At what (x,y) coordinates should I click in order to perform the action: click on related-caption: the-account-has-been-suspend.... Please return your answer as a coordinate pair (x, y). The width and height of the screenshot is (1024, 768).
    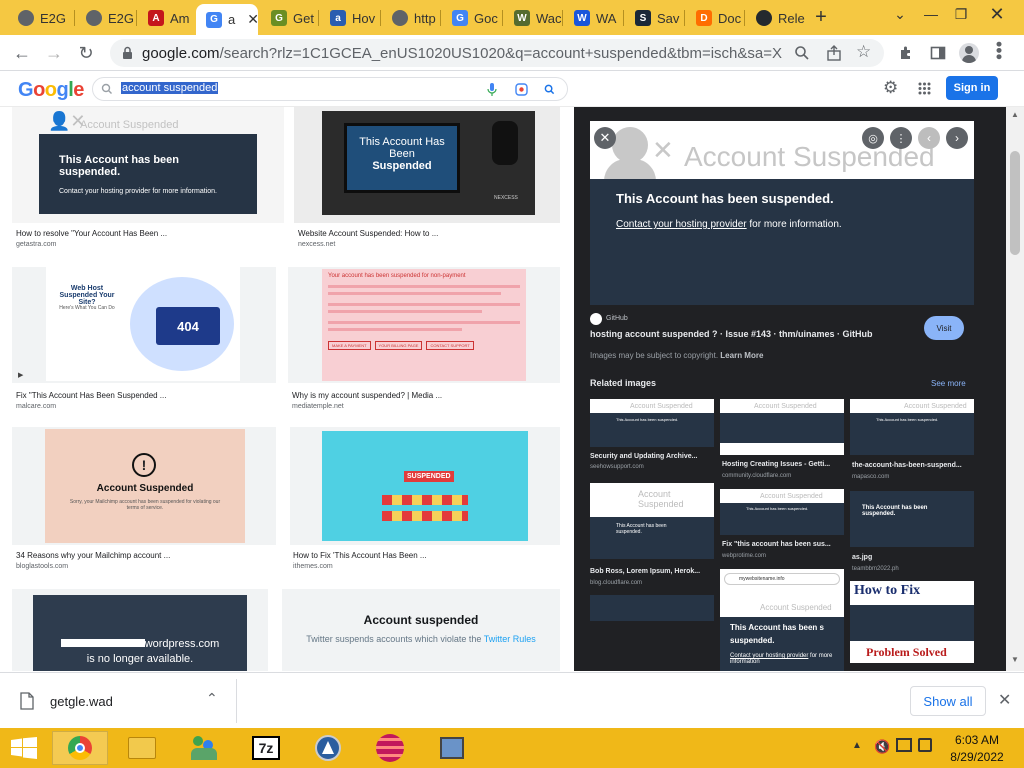
    Looking at the image, I should click on (907, 465).